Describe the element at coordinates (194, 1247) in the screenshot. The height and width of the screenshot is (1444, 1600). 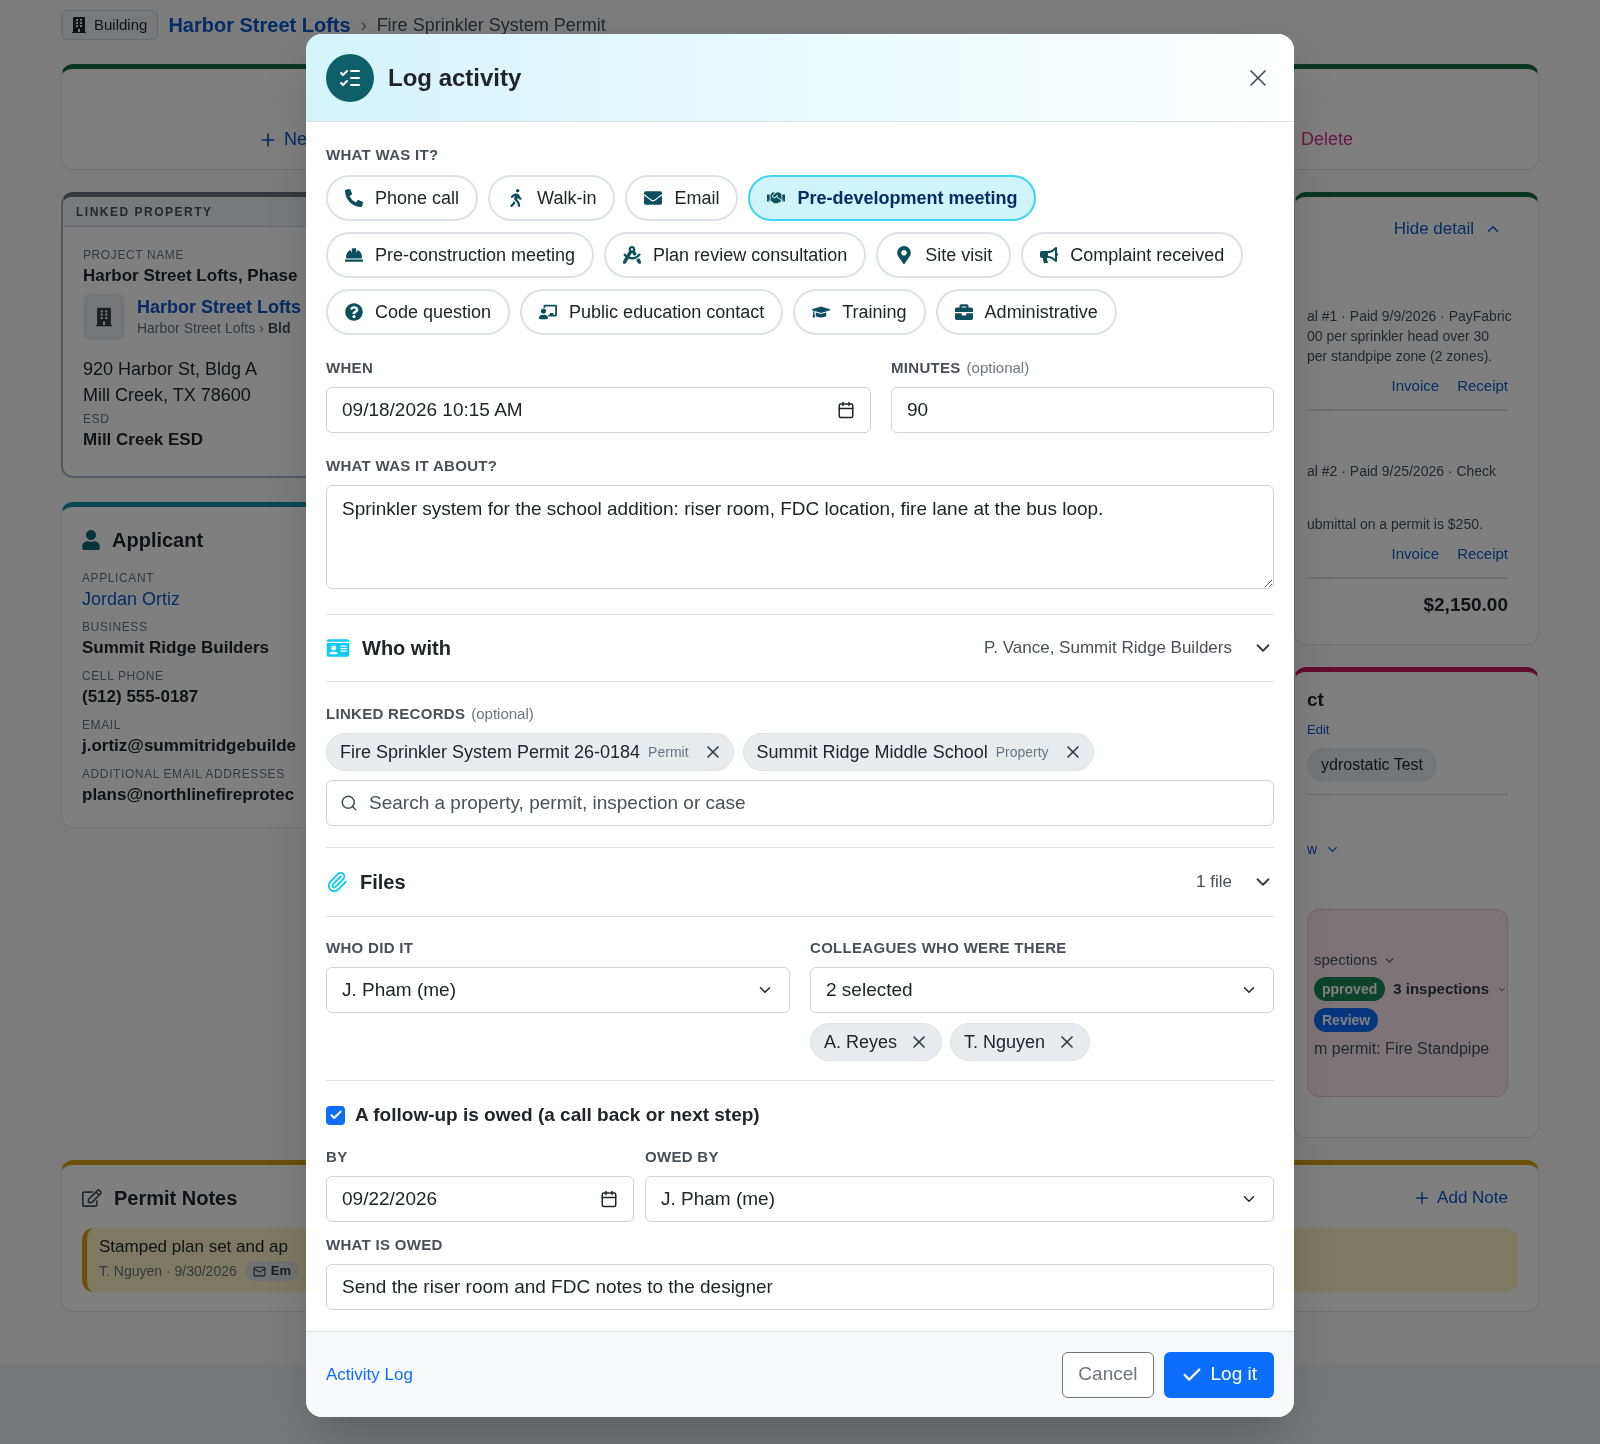
I see `note-text: Stamped plan set and ap` at that location.